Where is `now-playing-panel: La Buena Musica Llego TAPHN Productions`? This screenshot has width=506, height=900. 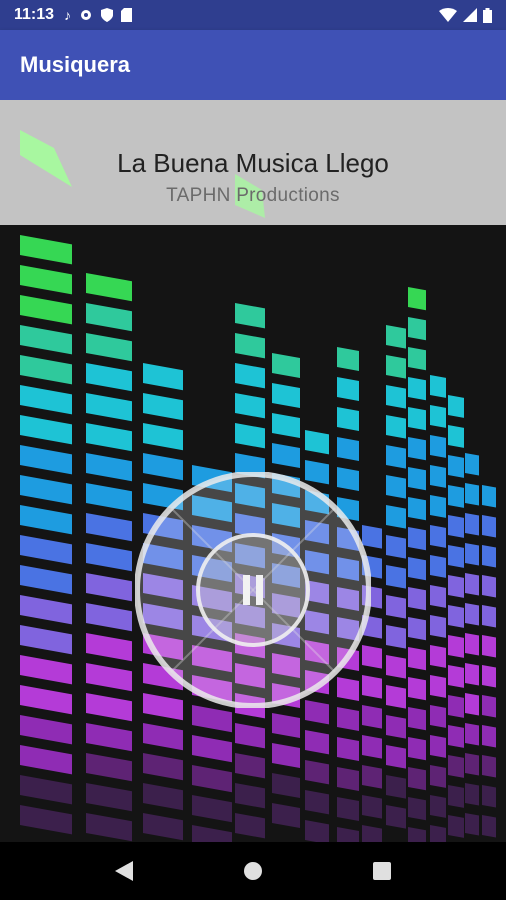
now-playing-panel: La Buena Musica Llego TAPHN Productions is located at coordinates (253, 162).